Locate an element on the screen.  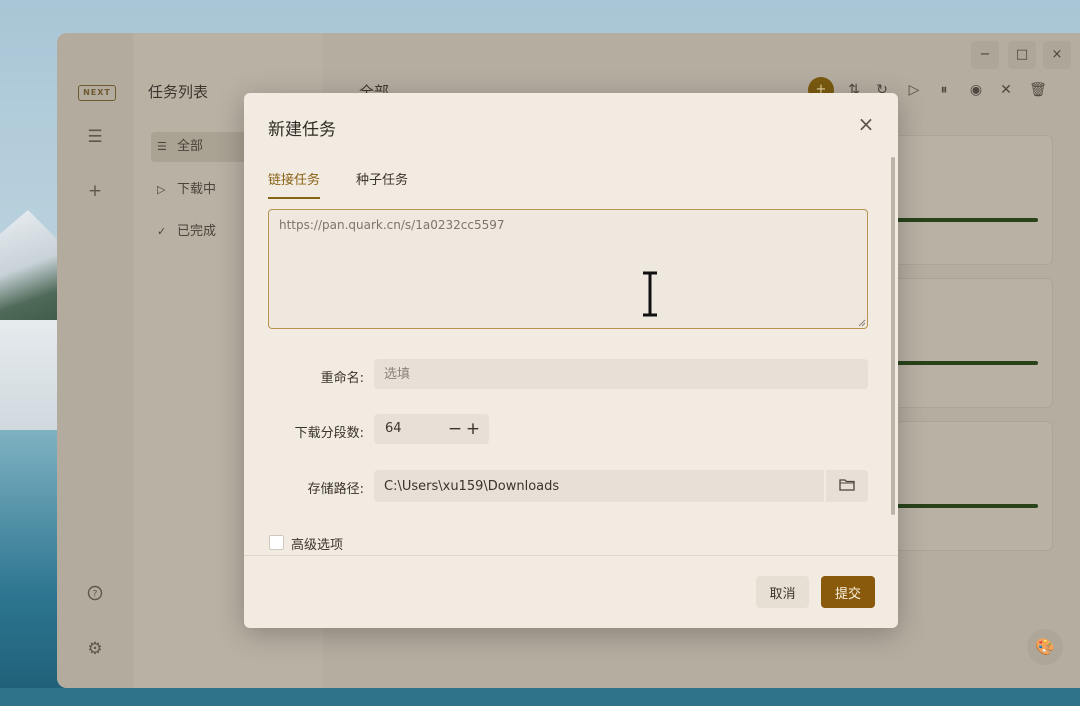
taskbar-edge is located at coordinates (540, 697).